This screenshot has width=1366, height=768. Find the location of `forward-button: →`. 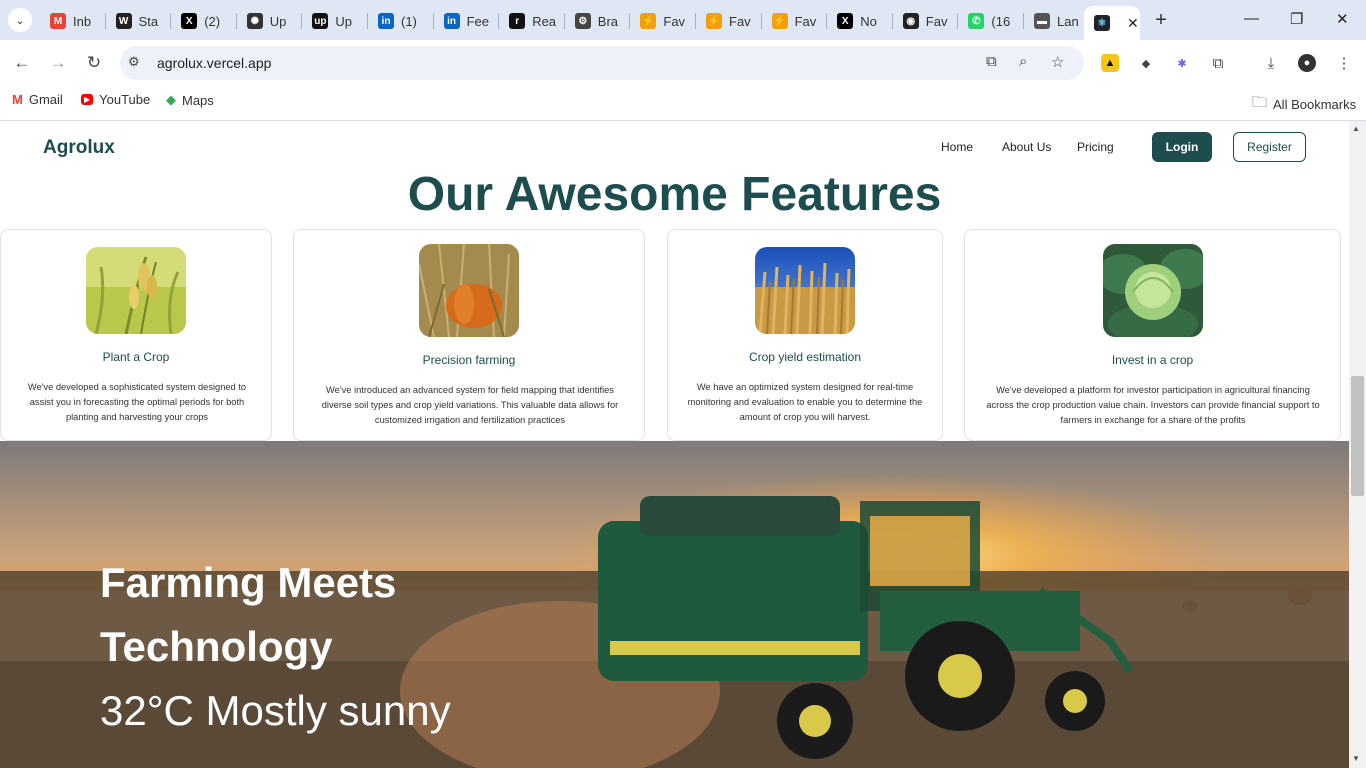

forward-button: → is located at coordinates (58, 63).